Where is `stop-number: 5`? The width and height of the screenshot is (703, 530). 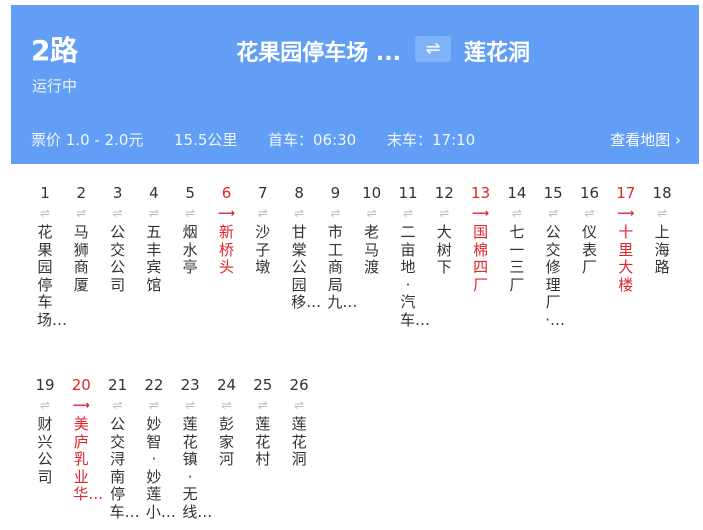
stop-number: 5 is located at coordinates (190, 193).